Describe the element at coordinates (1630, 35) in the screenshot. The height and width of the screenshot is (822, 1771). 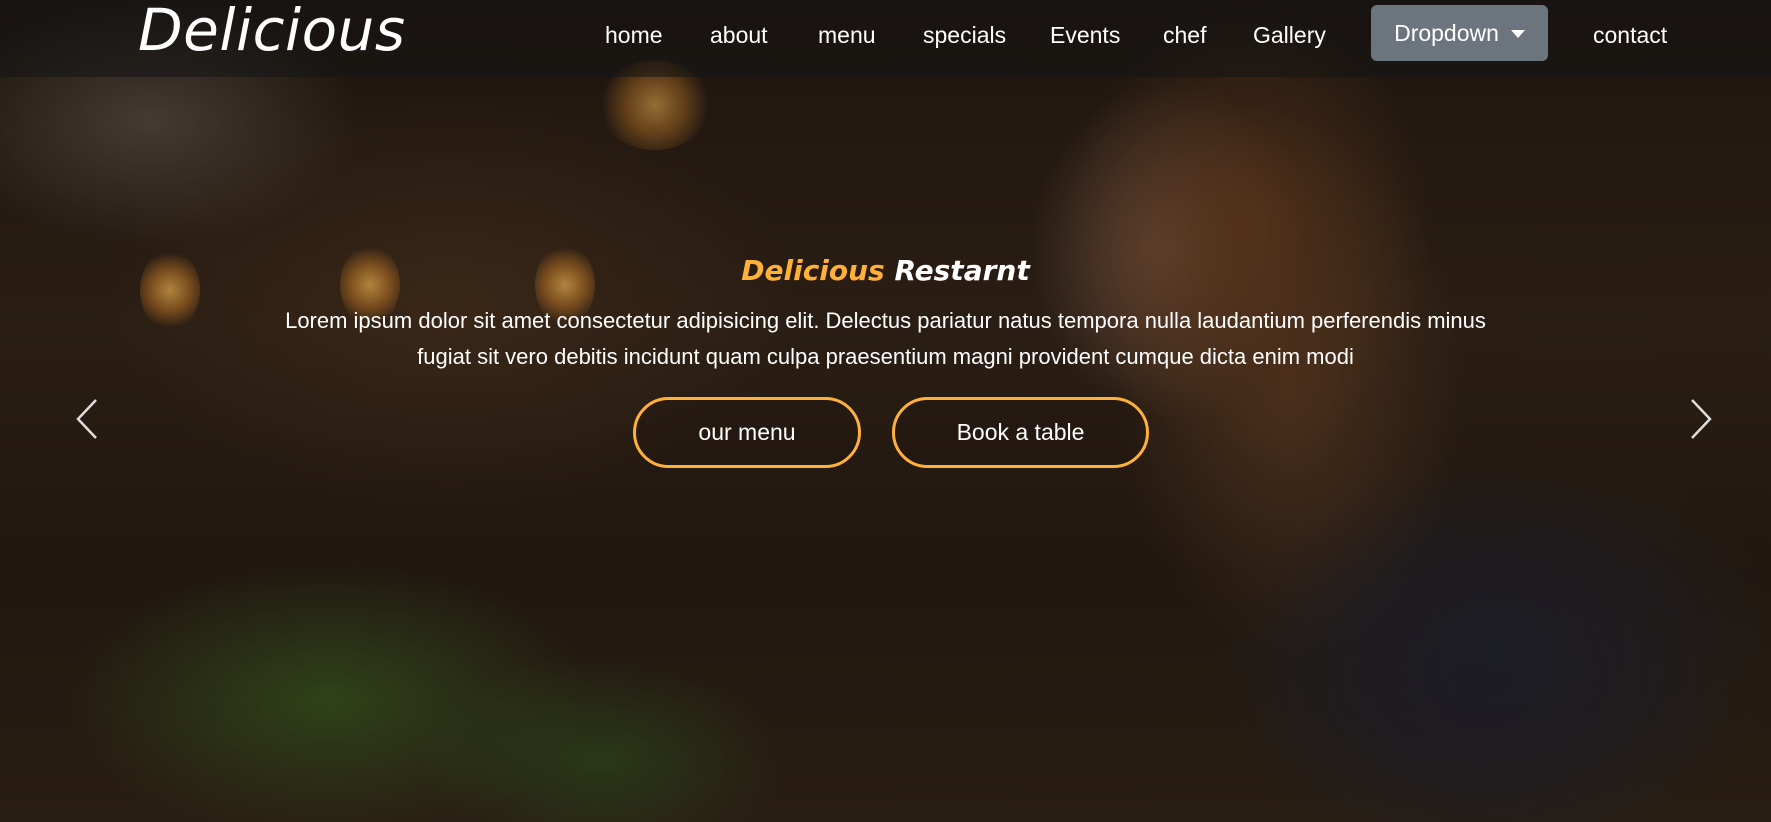
I see `nav-link-contact: contact` at that location.